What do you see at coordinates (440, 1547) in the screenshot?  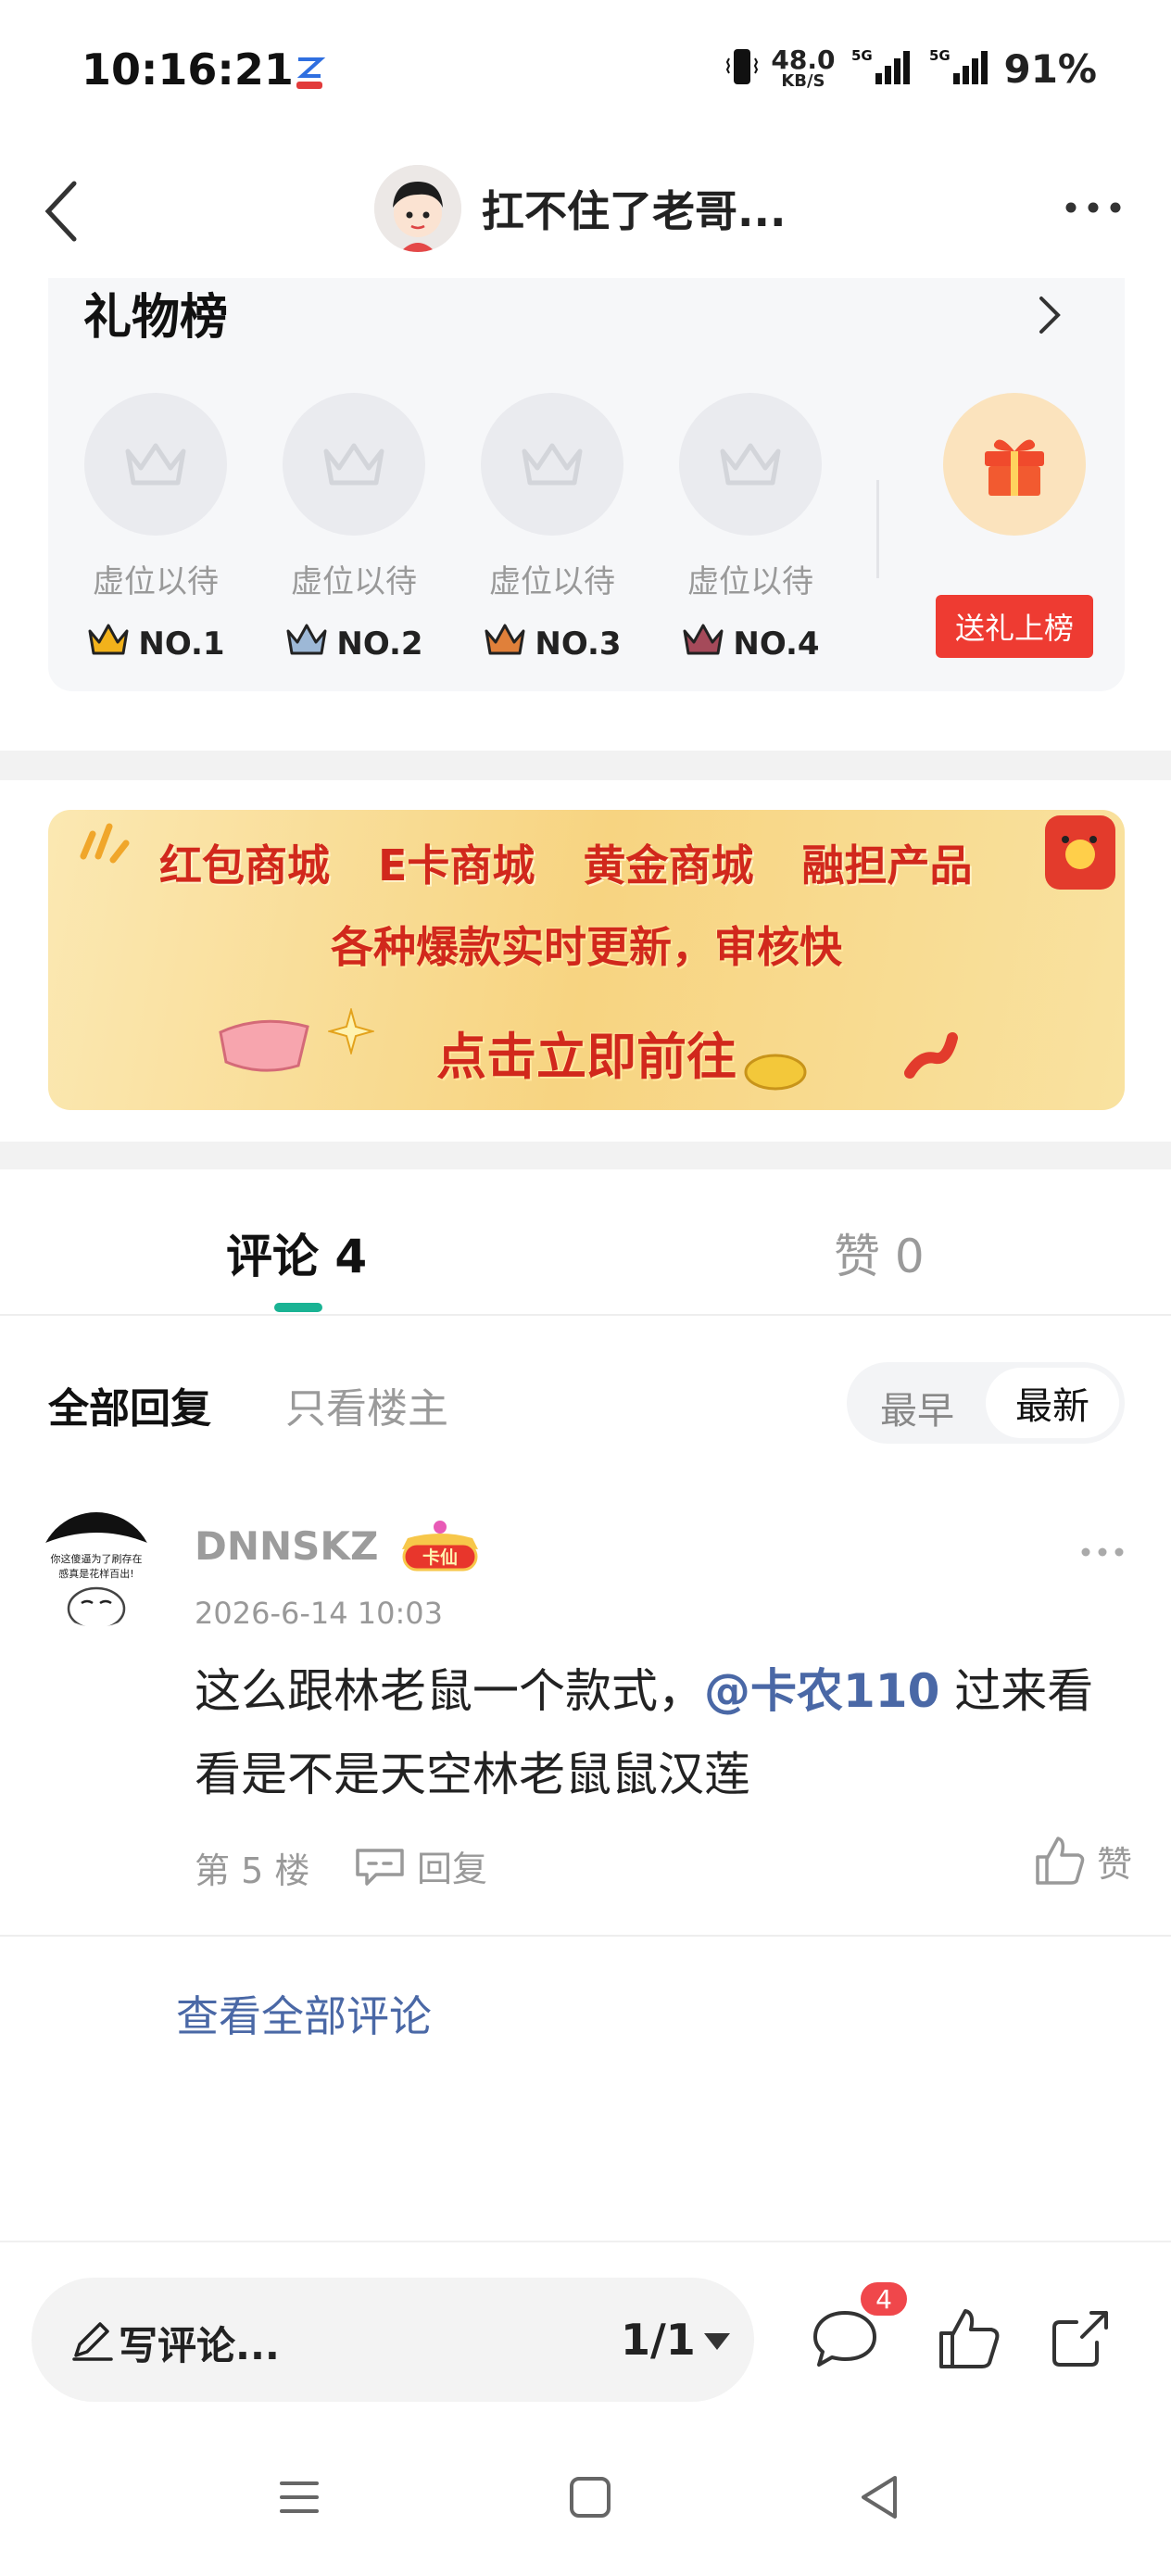 I see `user-badge: 卡仙` at bounding box center [440, 1547].